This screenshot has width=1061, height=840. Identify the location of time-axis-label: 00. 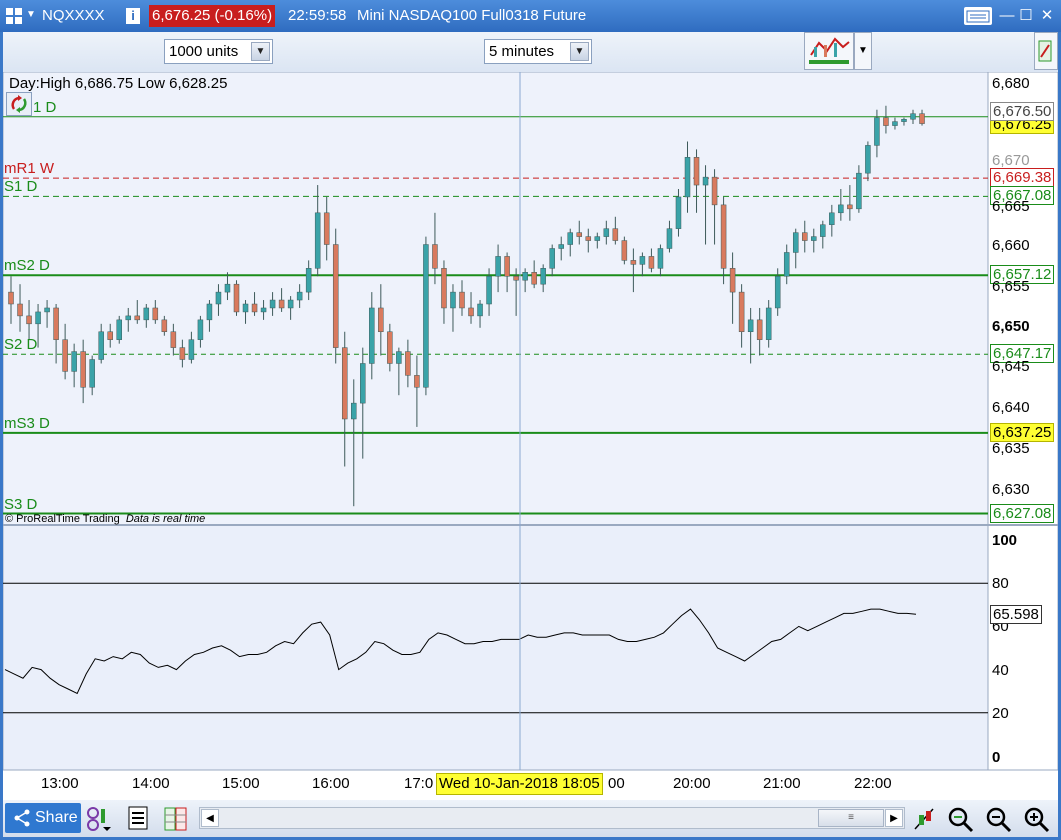
(616, 783).